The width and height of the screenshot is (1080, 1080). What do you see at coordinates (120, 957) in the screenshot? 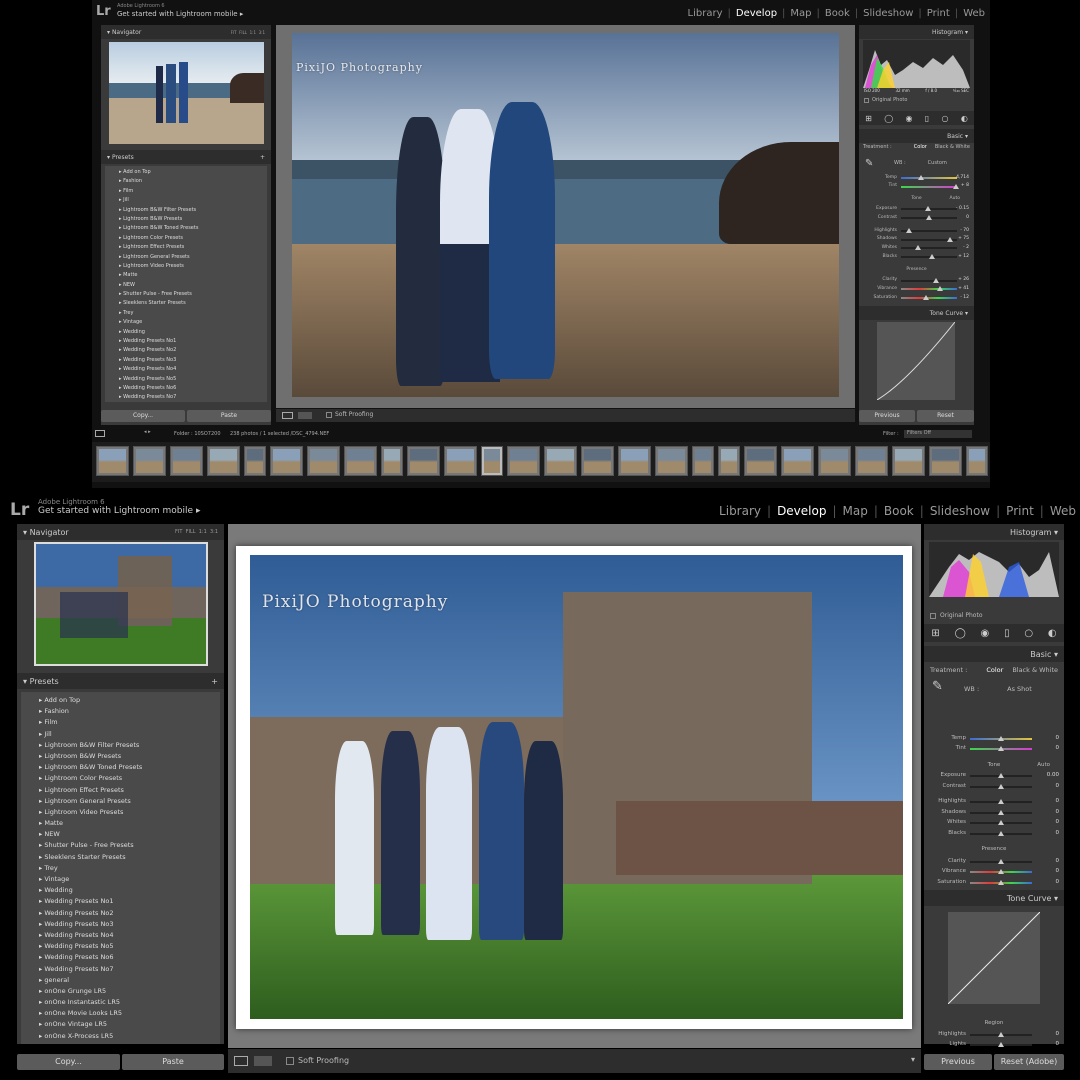
I see `preset-folder: ▸ Wedding Presets No6` at bounding box center [120, 957].